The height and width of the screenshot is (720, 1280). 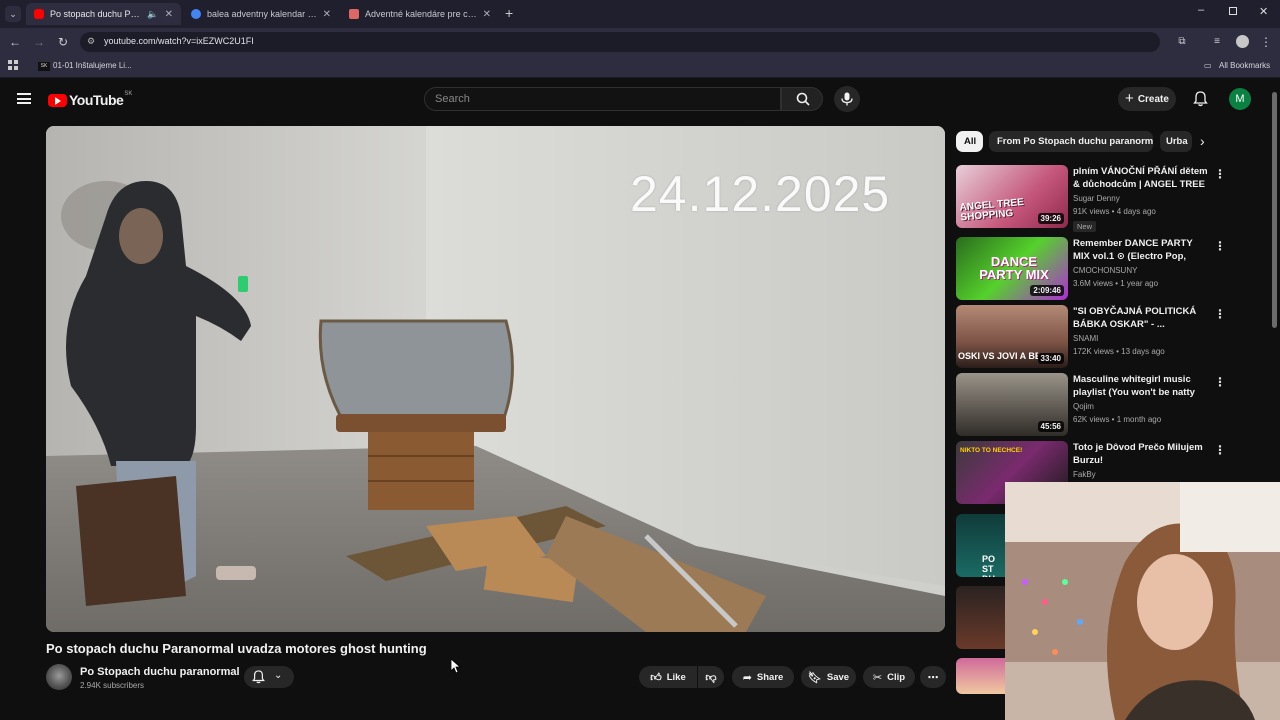 What do you see at coordinates (39, 42) in the screenshot?
I see `forward-icon: →` at bounding box center [39, 42].